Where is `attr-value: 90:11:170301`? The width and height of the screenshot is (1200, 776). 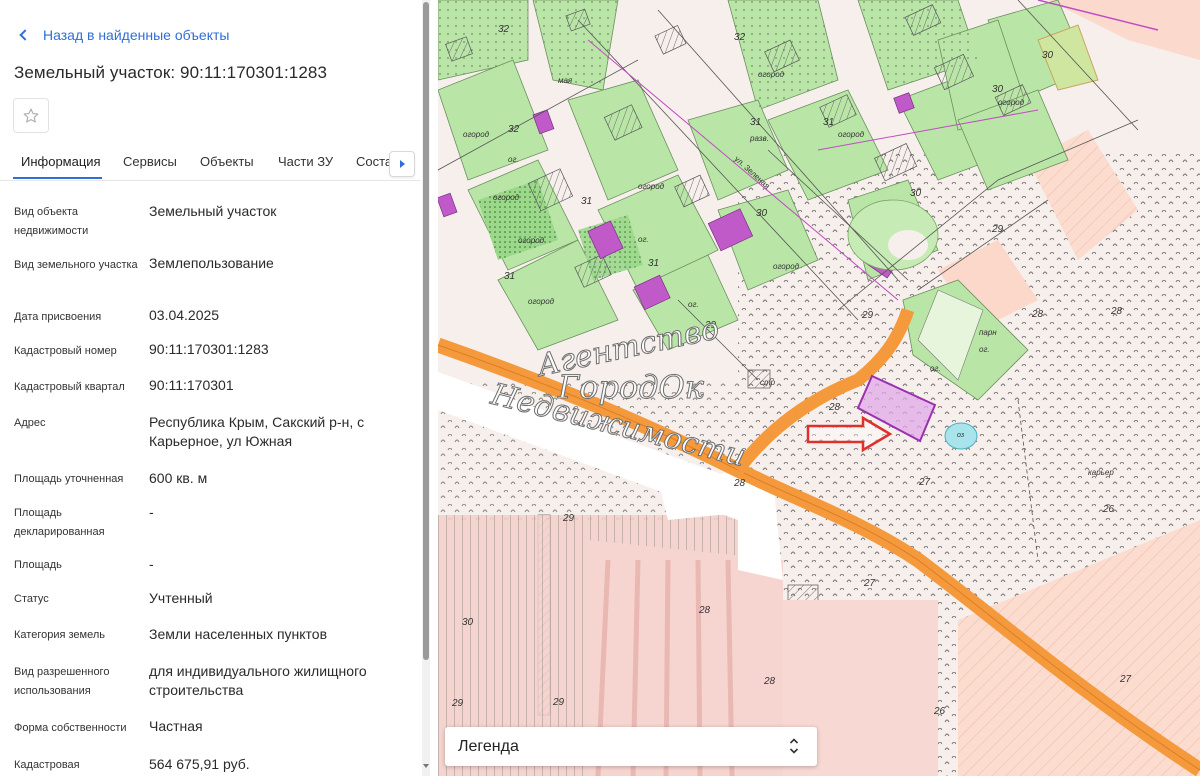
attr-value: 90:11:170301 is located at coordinates (191, 385).